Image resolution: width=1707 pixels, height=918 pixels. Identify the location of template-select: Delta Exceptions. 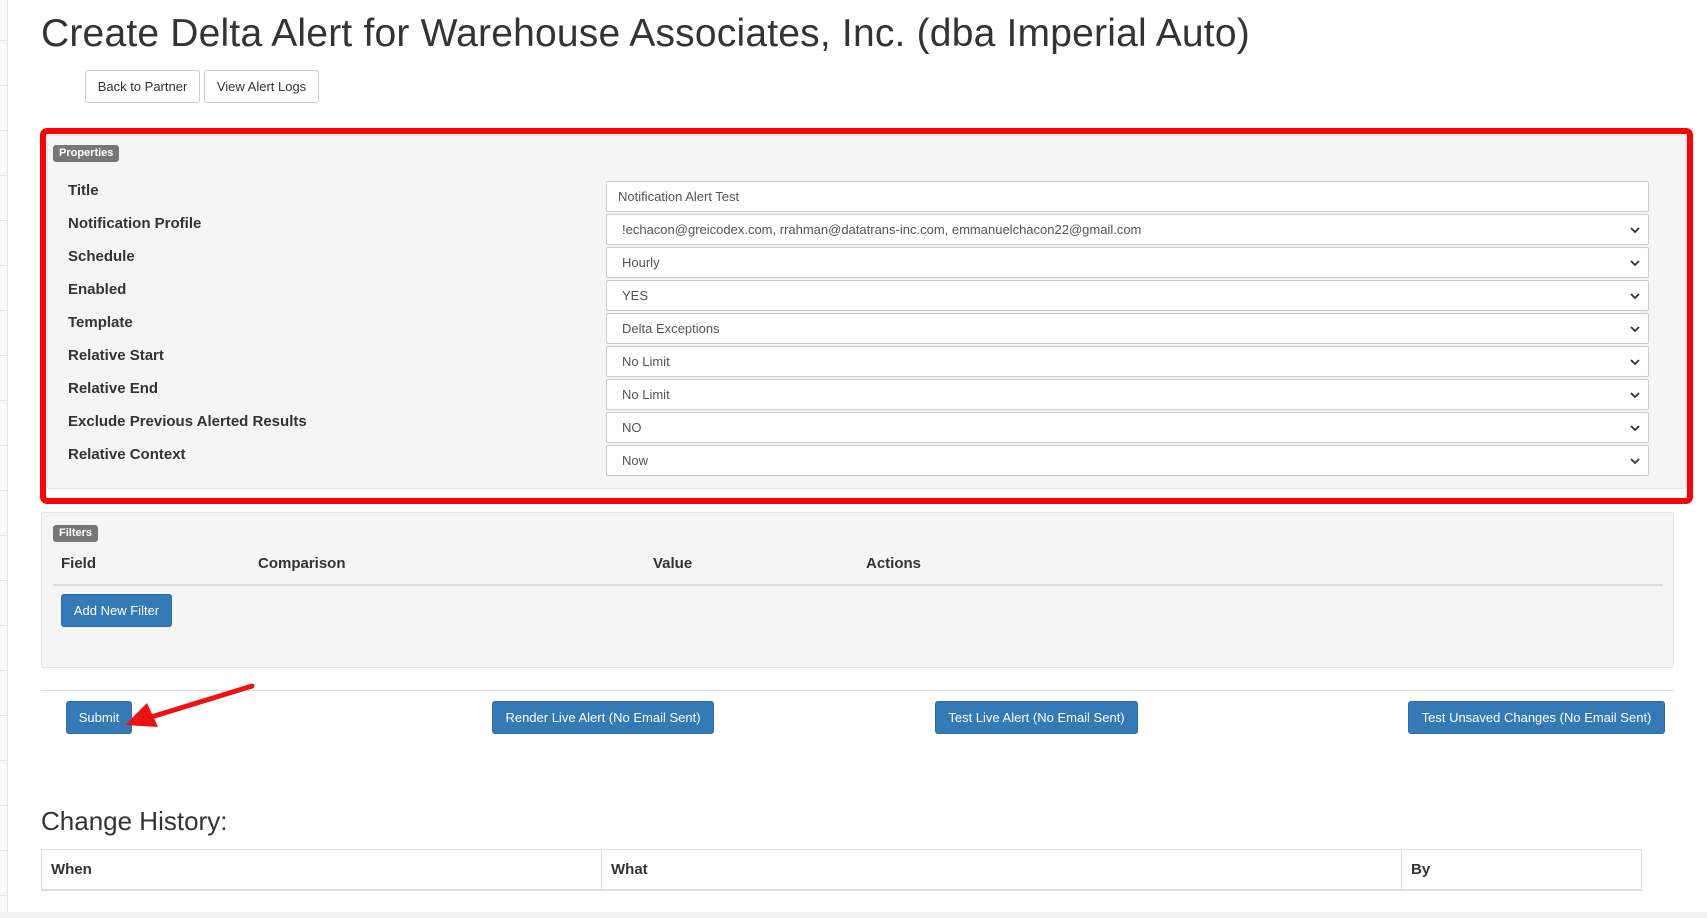
(1127, 328).